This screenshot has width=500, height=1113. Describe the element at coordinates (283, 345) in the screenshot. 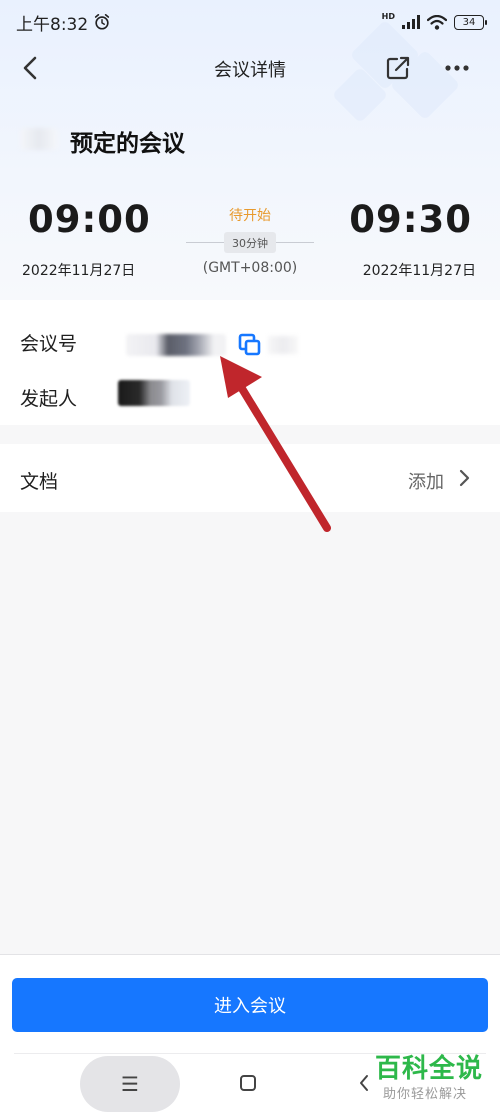

I see `redacted-area` at that location.